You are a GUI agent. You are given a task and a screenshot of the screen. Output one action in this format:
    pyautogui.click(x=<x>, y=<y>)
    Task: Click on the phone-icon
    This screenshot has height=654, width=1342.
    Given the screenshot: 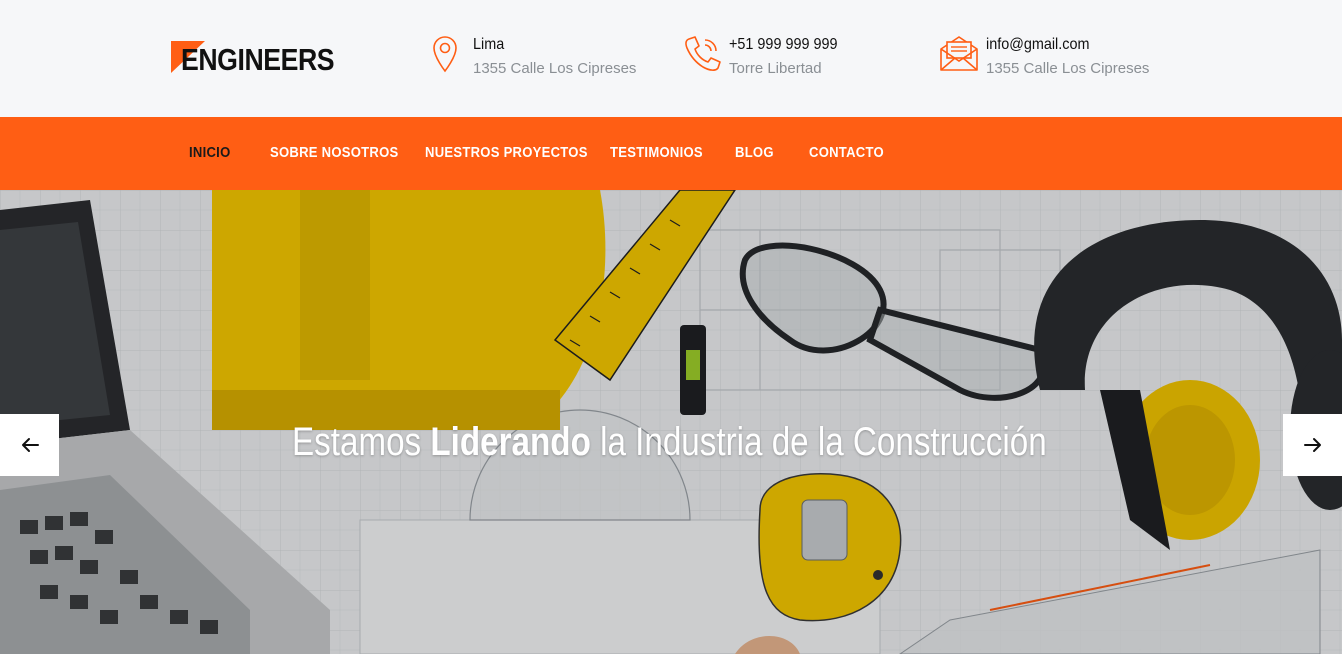 What is the action you would take?
    pyautogui.click(x=703, y=53)
    